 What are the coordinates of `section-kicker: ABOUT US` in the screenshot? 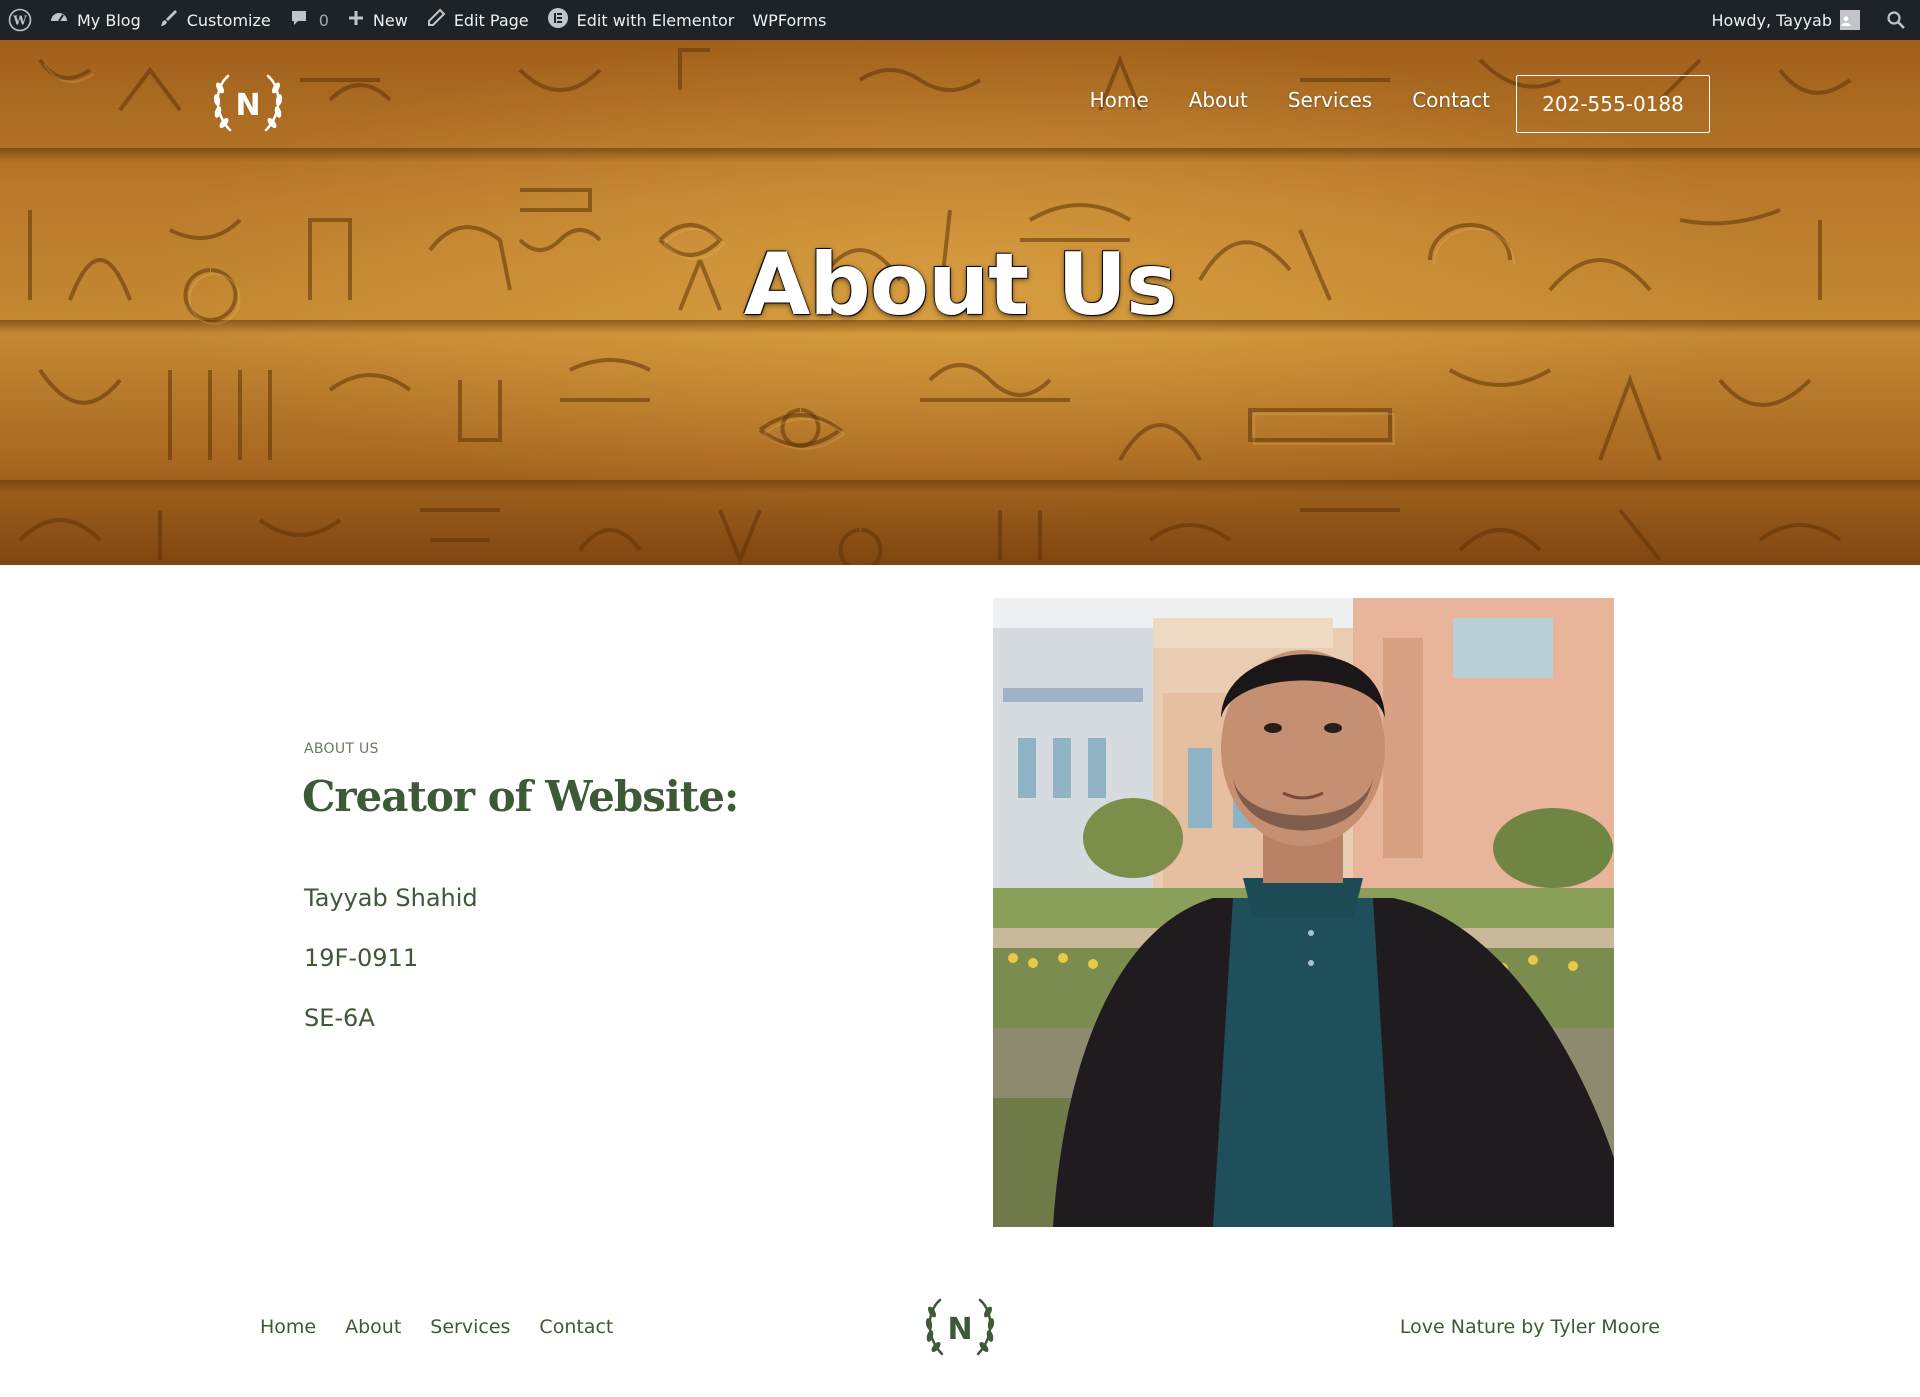 It's located at (341, 749).